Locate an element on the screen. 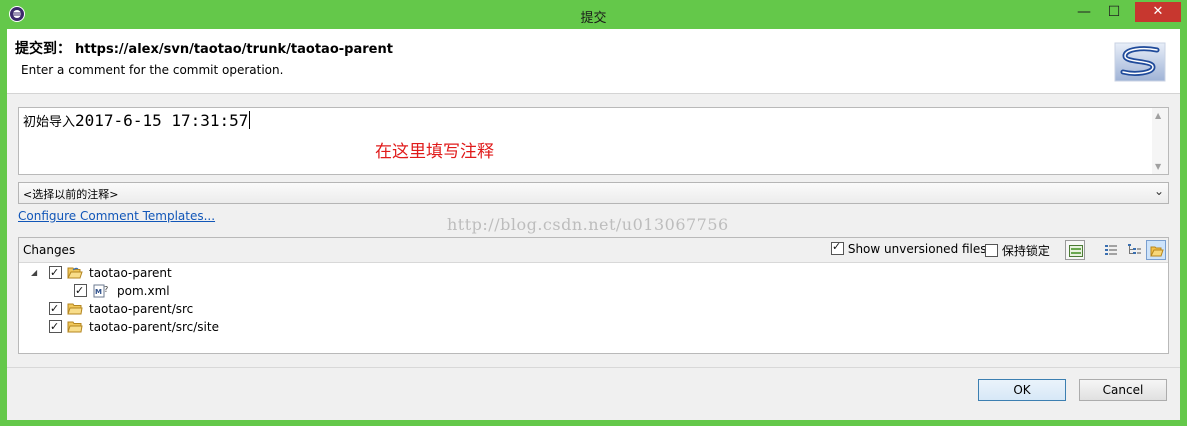  tree-item-pom-xml: M? pom.xml is located at coordinates (122, 291).